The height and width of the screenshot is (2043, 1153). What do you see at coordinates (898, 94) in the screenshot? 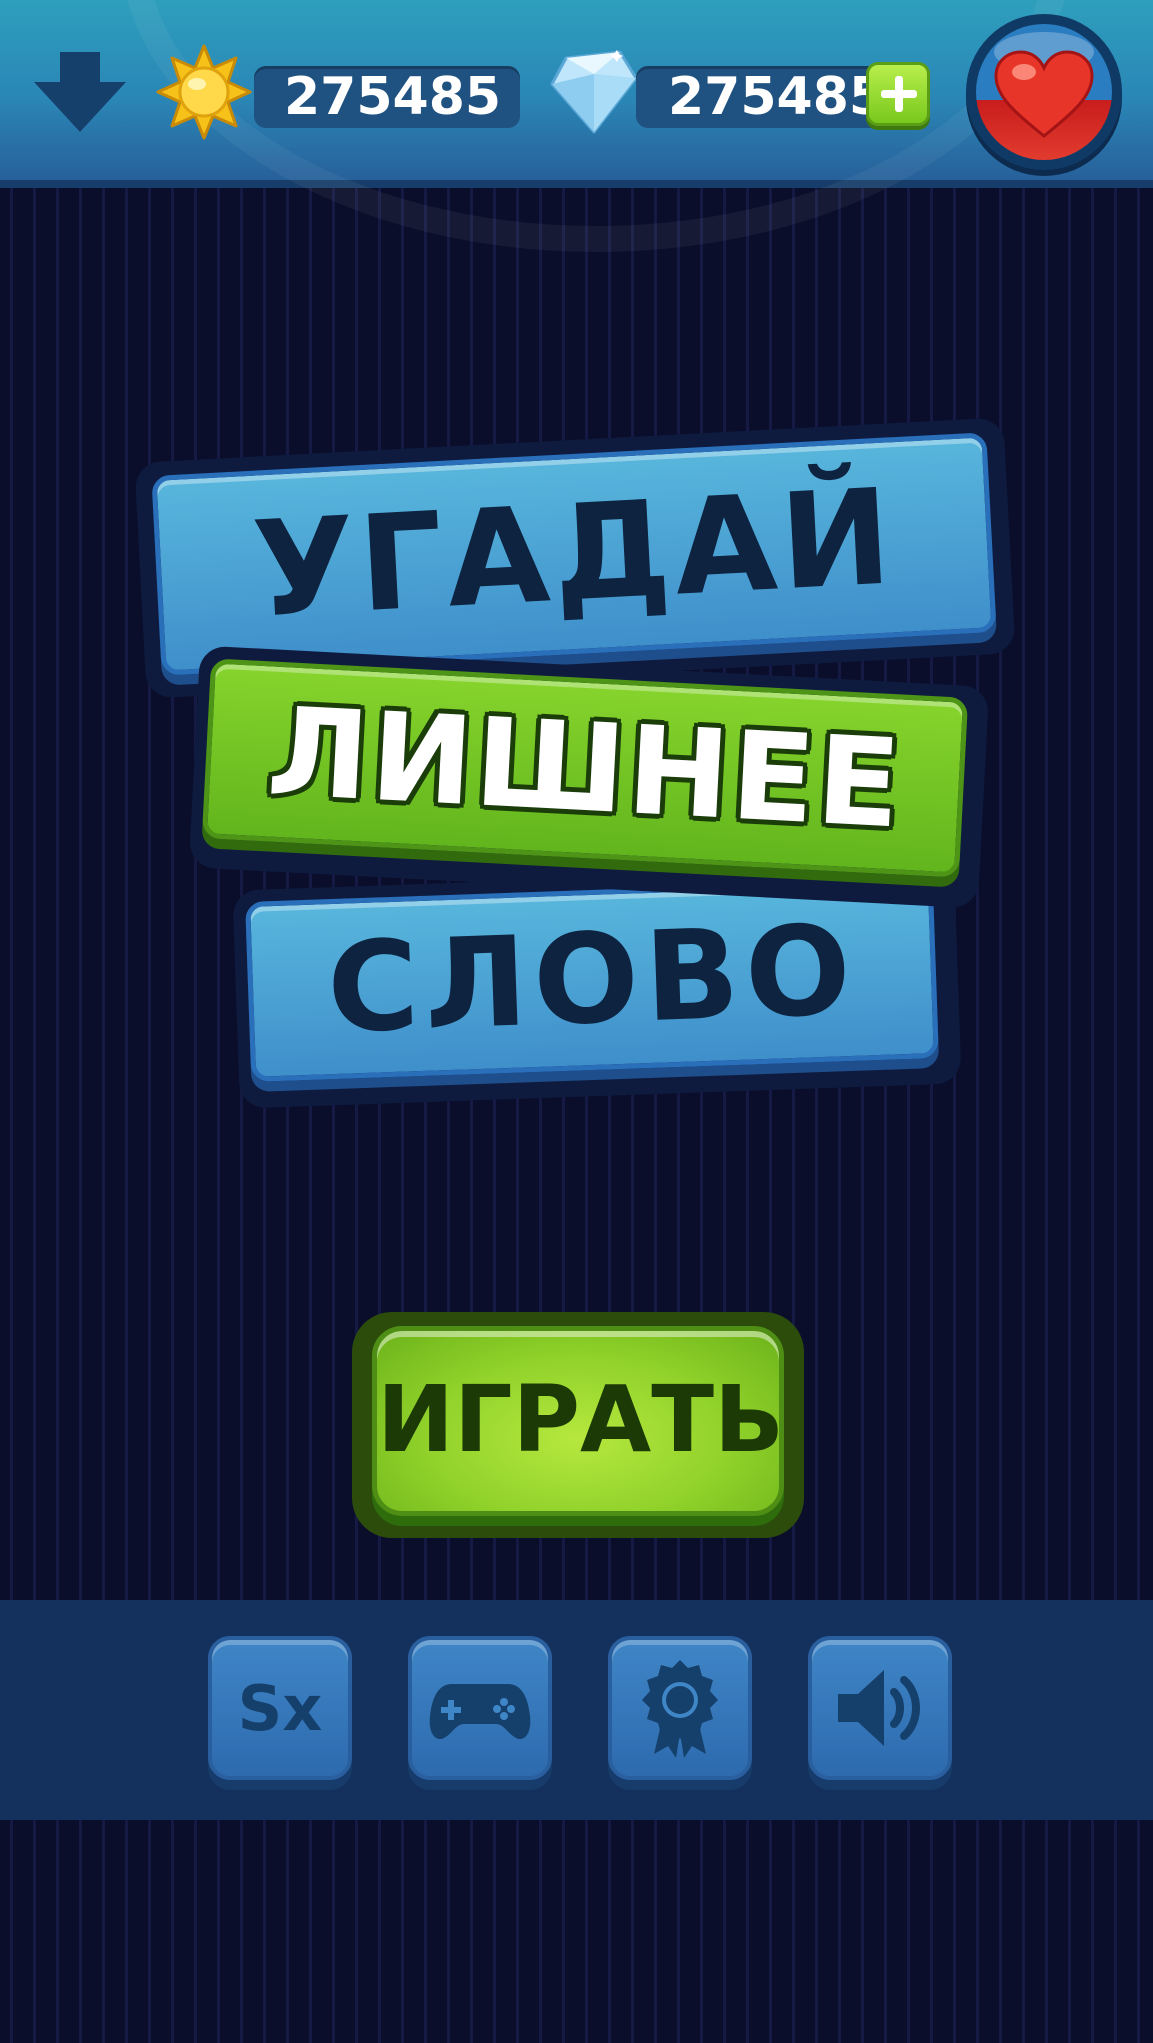
I see `add-gems-button` at bounding box center [898, 94].